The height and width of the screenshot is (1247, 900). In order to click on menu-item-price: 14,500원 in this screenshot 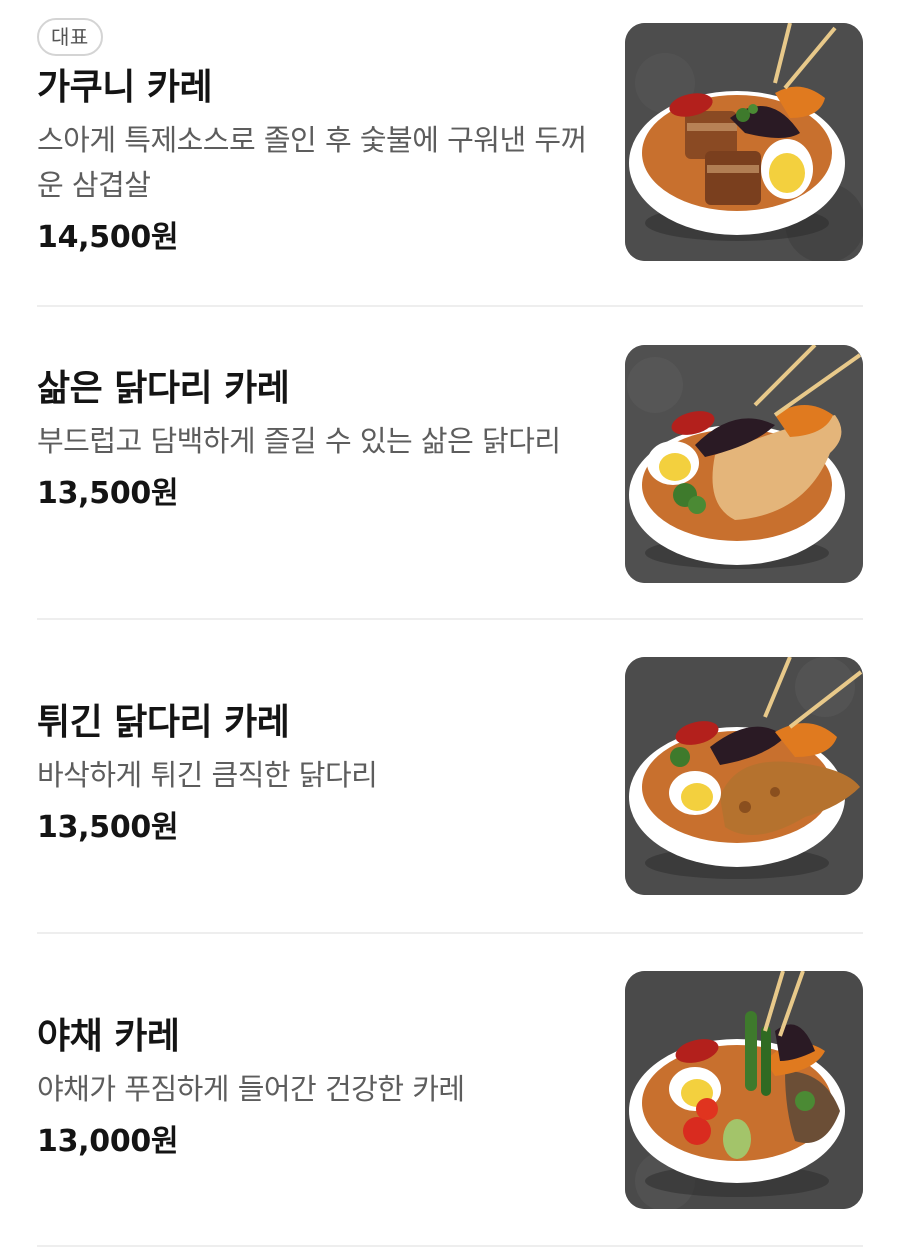, I will do `click(108, 237)`.